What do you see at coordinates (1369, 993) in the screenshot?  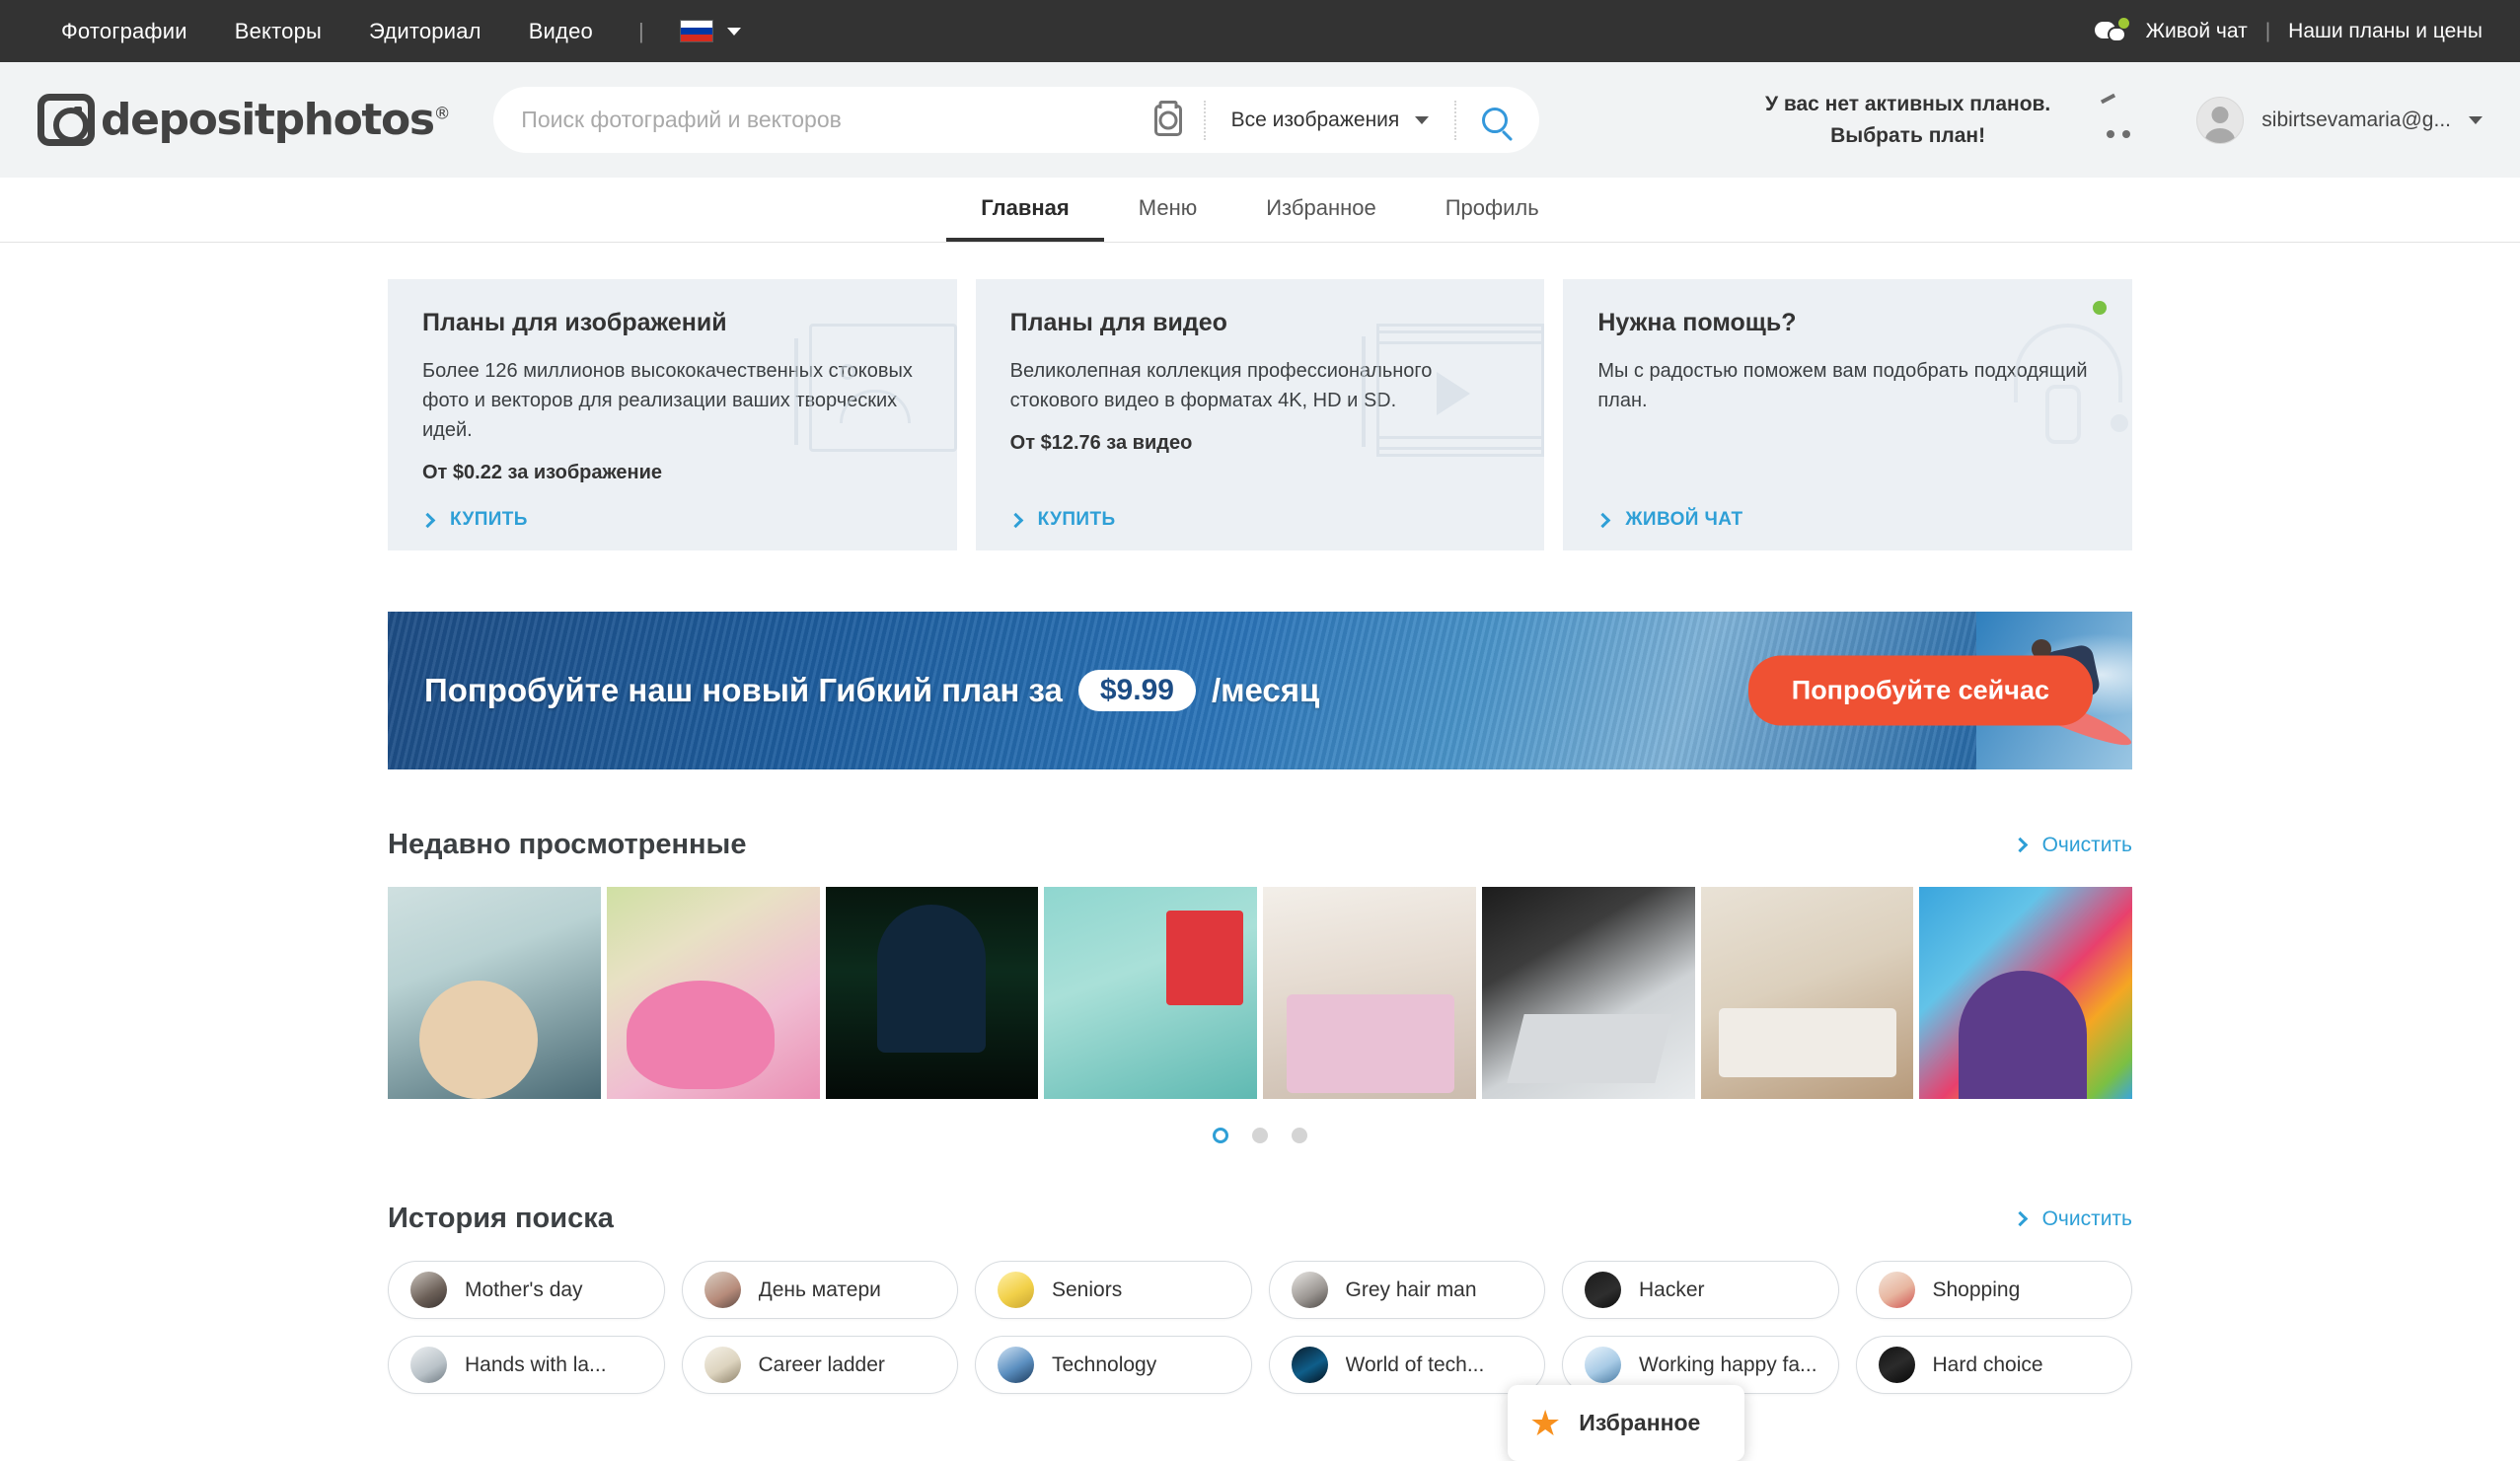 I see `thumbnail-women-with-shopping-bags` at bounding box center [1369, 993].